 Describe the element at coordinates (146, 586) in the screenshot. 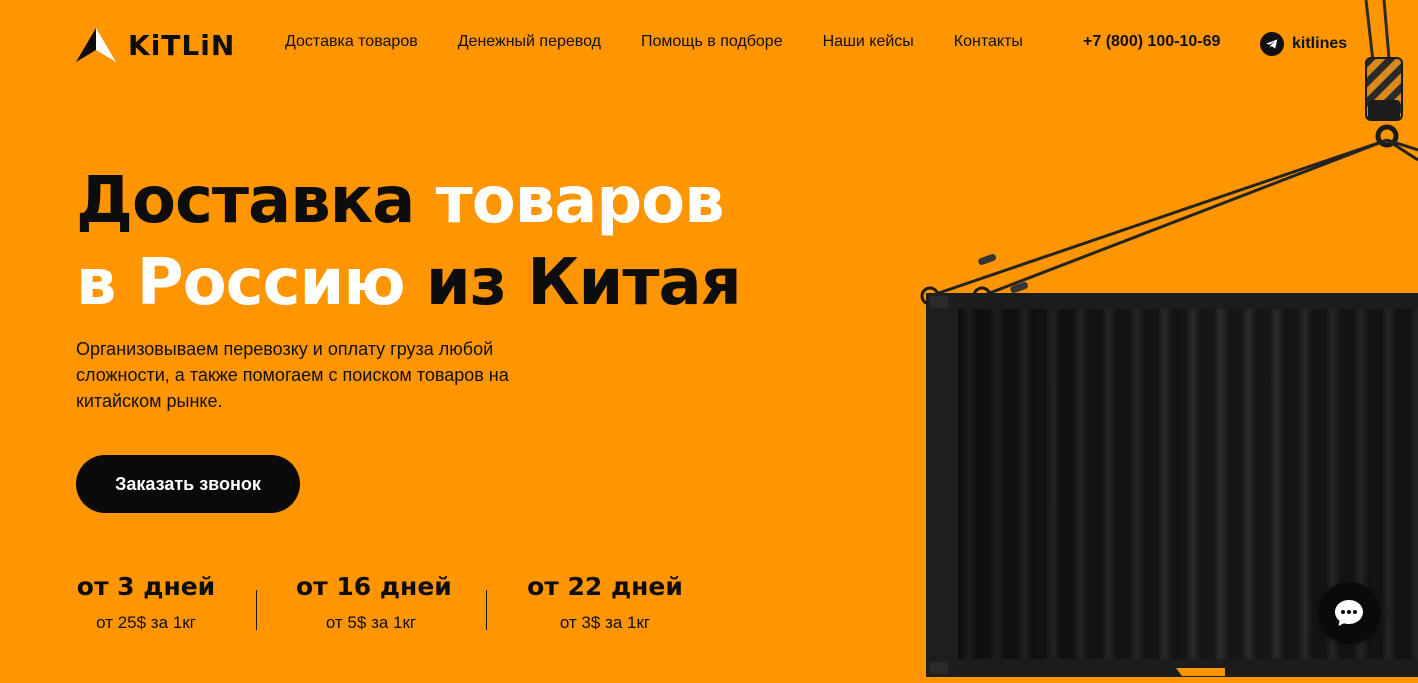

I see `stat-days: от 3 дней` at that location.